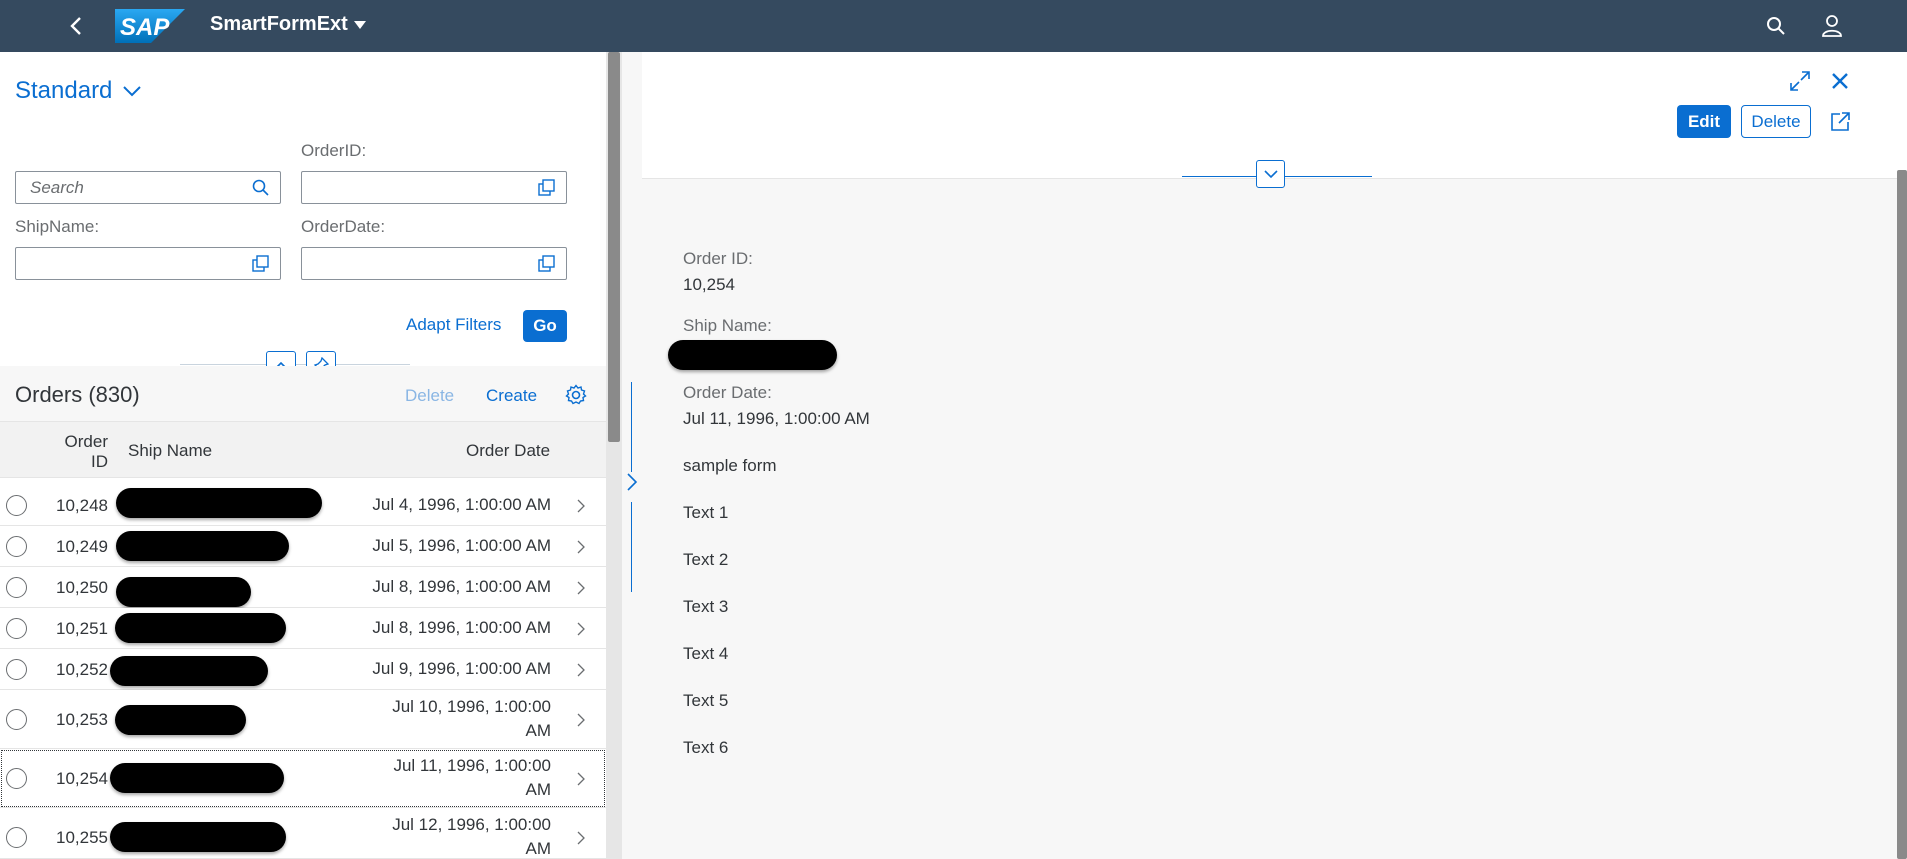 The width and height of the screenshot is (1907, 859). What do you see at coordinates (64, 90) in the screenshot?
I see `variant-name: Standard` at bounding box center [64, 90].